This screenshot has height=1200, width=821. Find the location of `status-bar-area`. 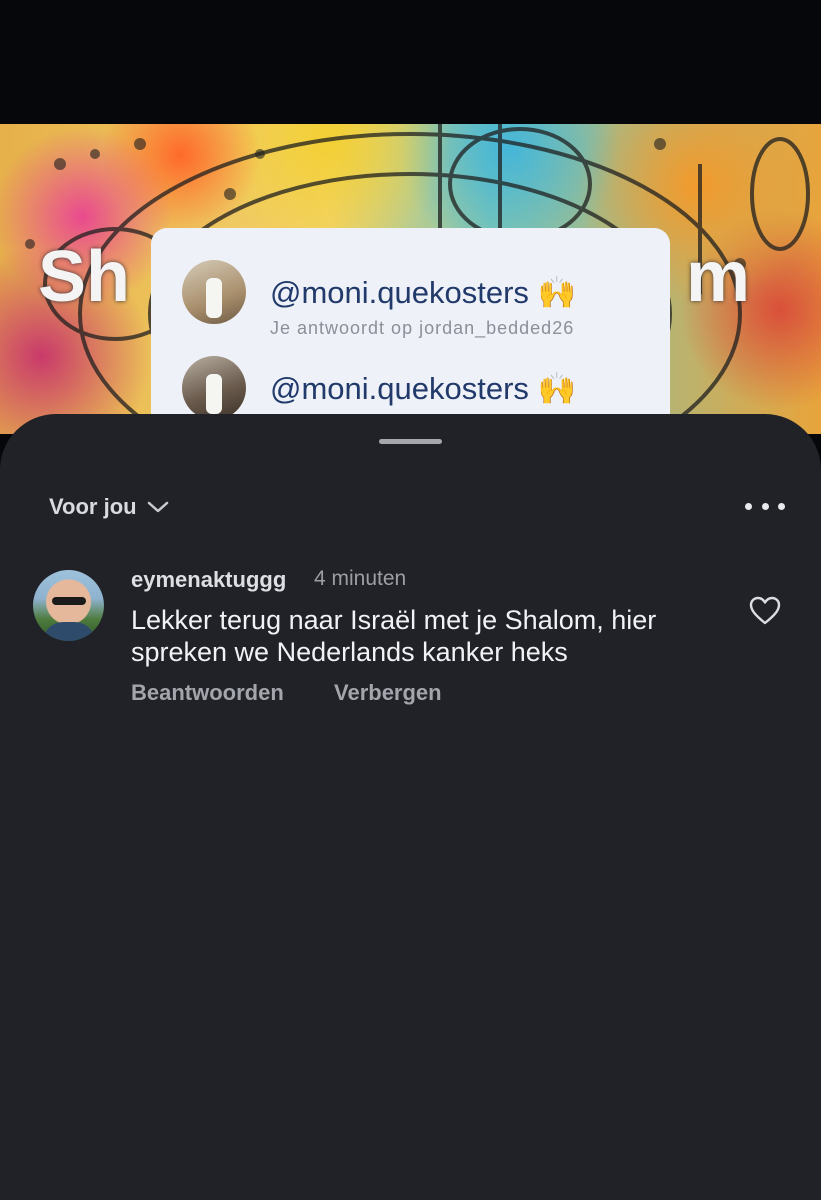

status-bar-area is located at coordinates (410, 62).